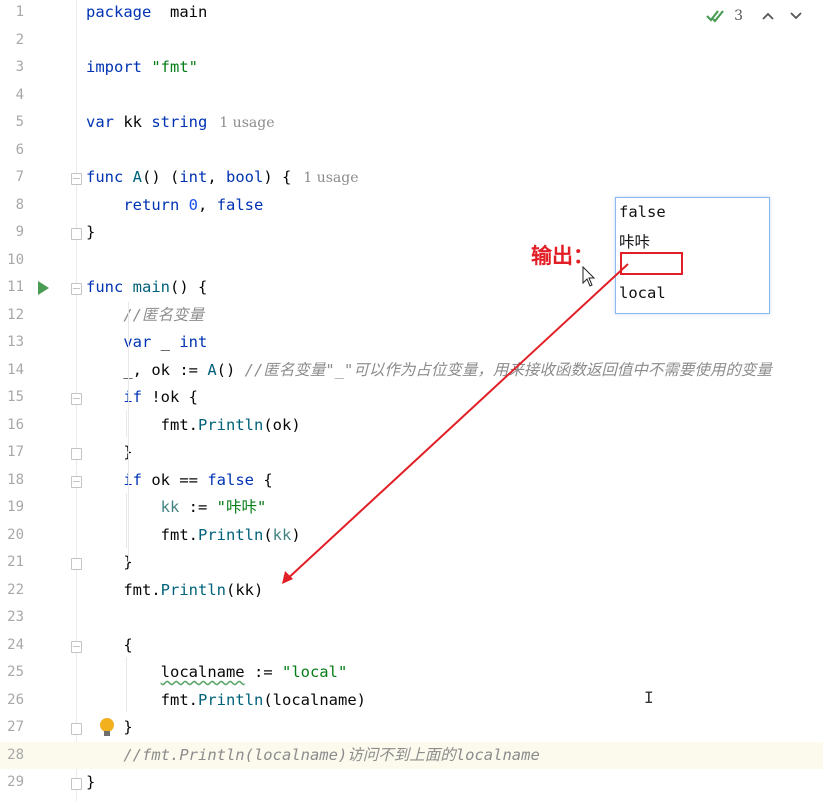 Image resolution: width=823 pixels, height=801 pixels. I want to click on text-cursor-icon: I, so click(649, 697).